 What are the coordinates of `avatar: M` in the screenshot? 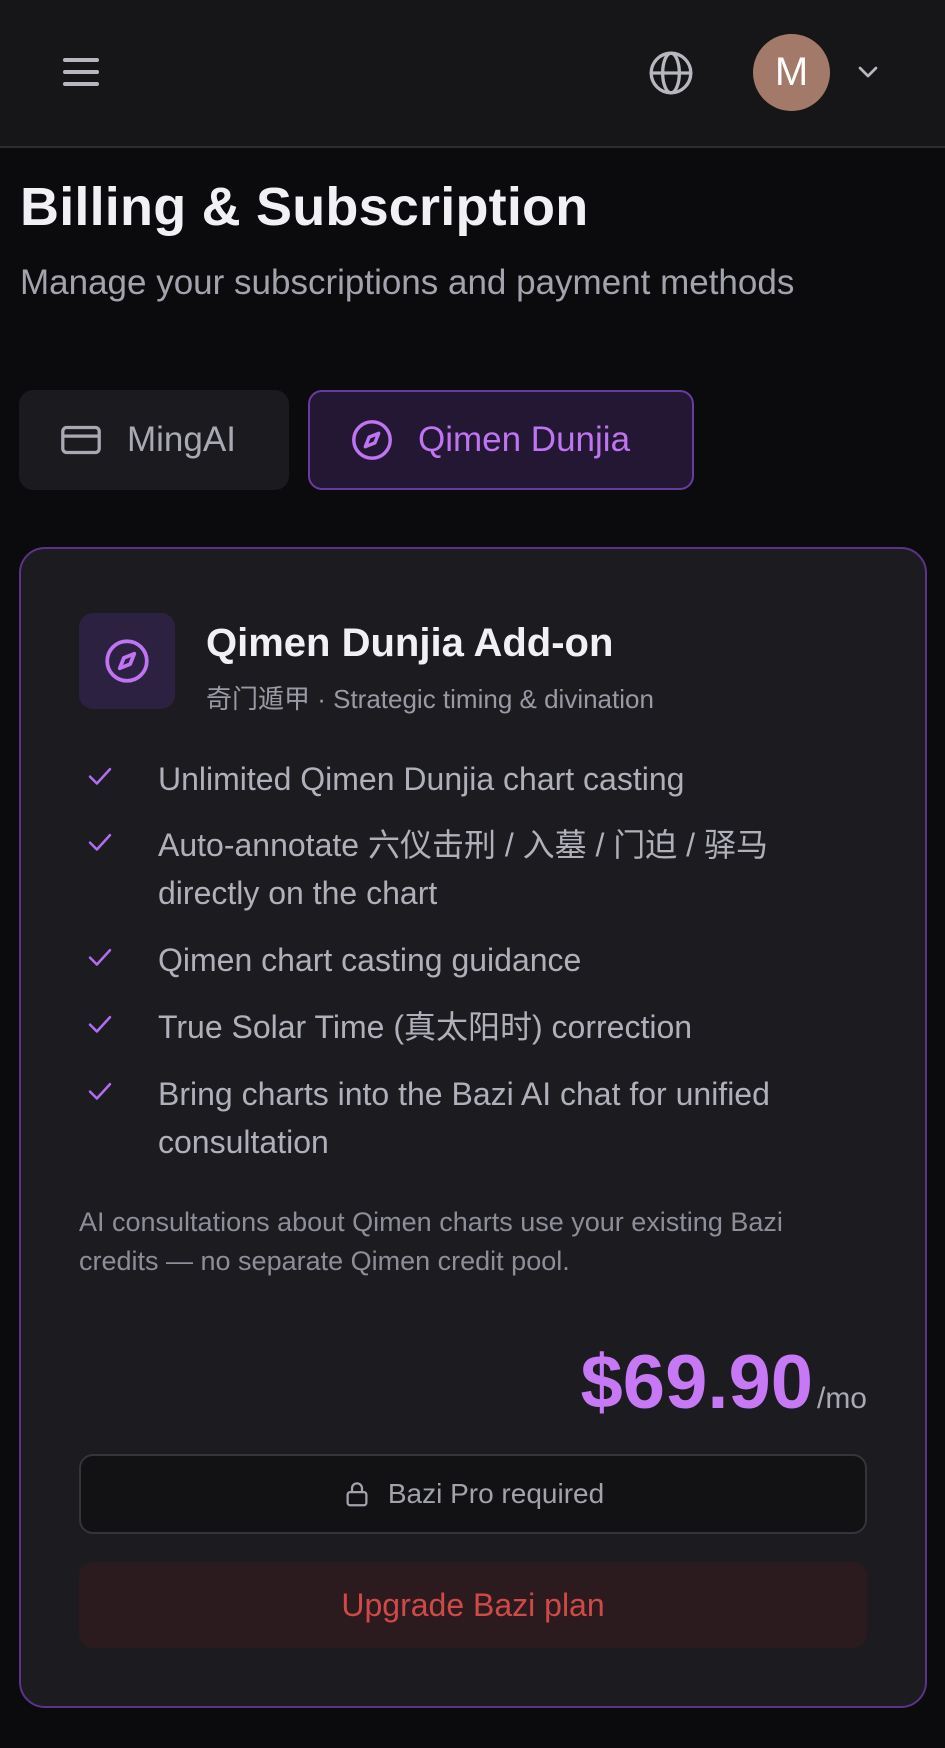 It's located at (791, 72).